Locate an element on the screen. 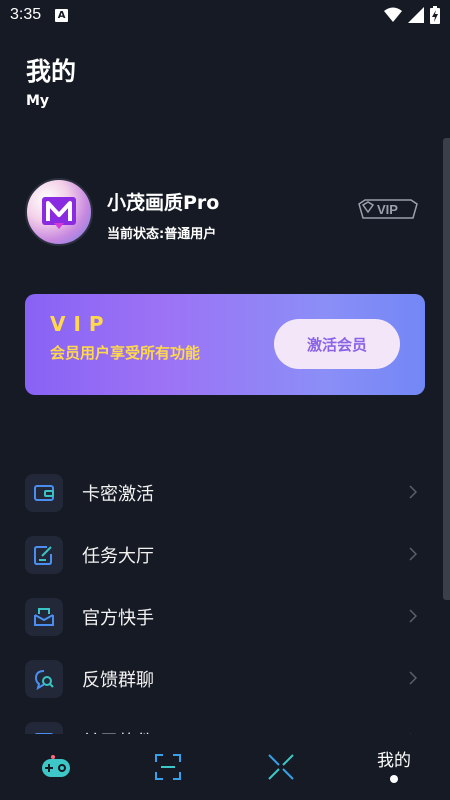  nav-tab-games is located at coordinates (56, 767).